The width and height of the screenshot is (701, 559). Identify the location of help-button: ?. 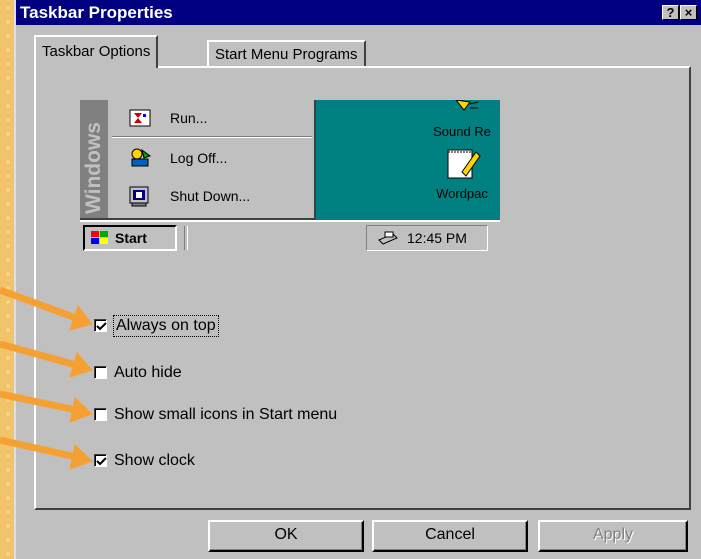
(670, 12).